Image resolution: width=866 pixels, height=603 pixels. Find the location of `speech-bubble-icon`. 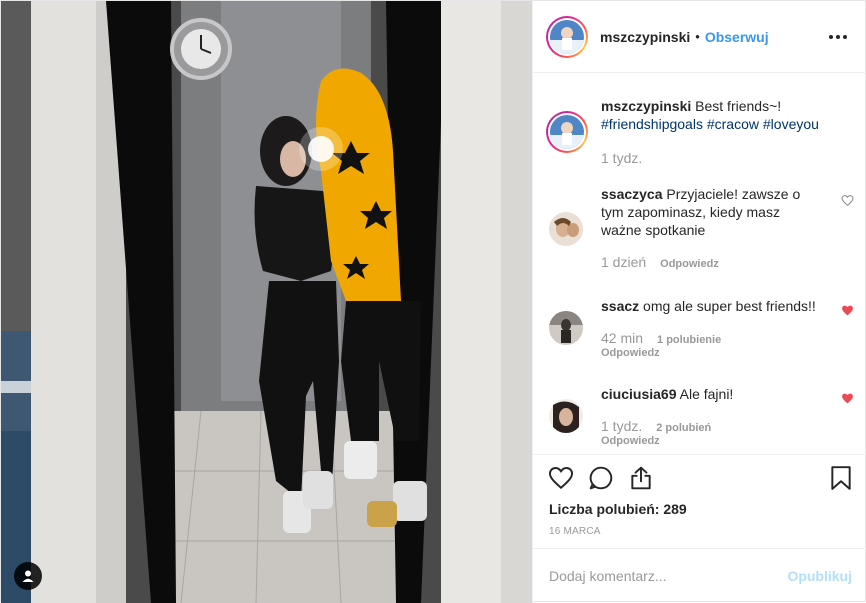

speech-bubble-icon is located at coordinates (601, 478).